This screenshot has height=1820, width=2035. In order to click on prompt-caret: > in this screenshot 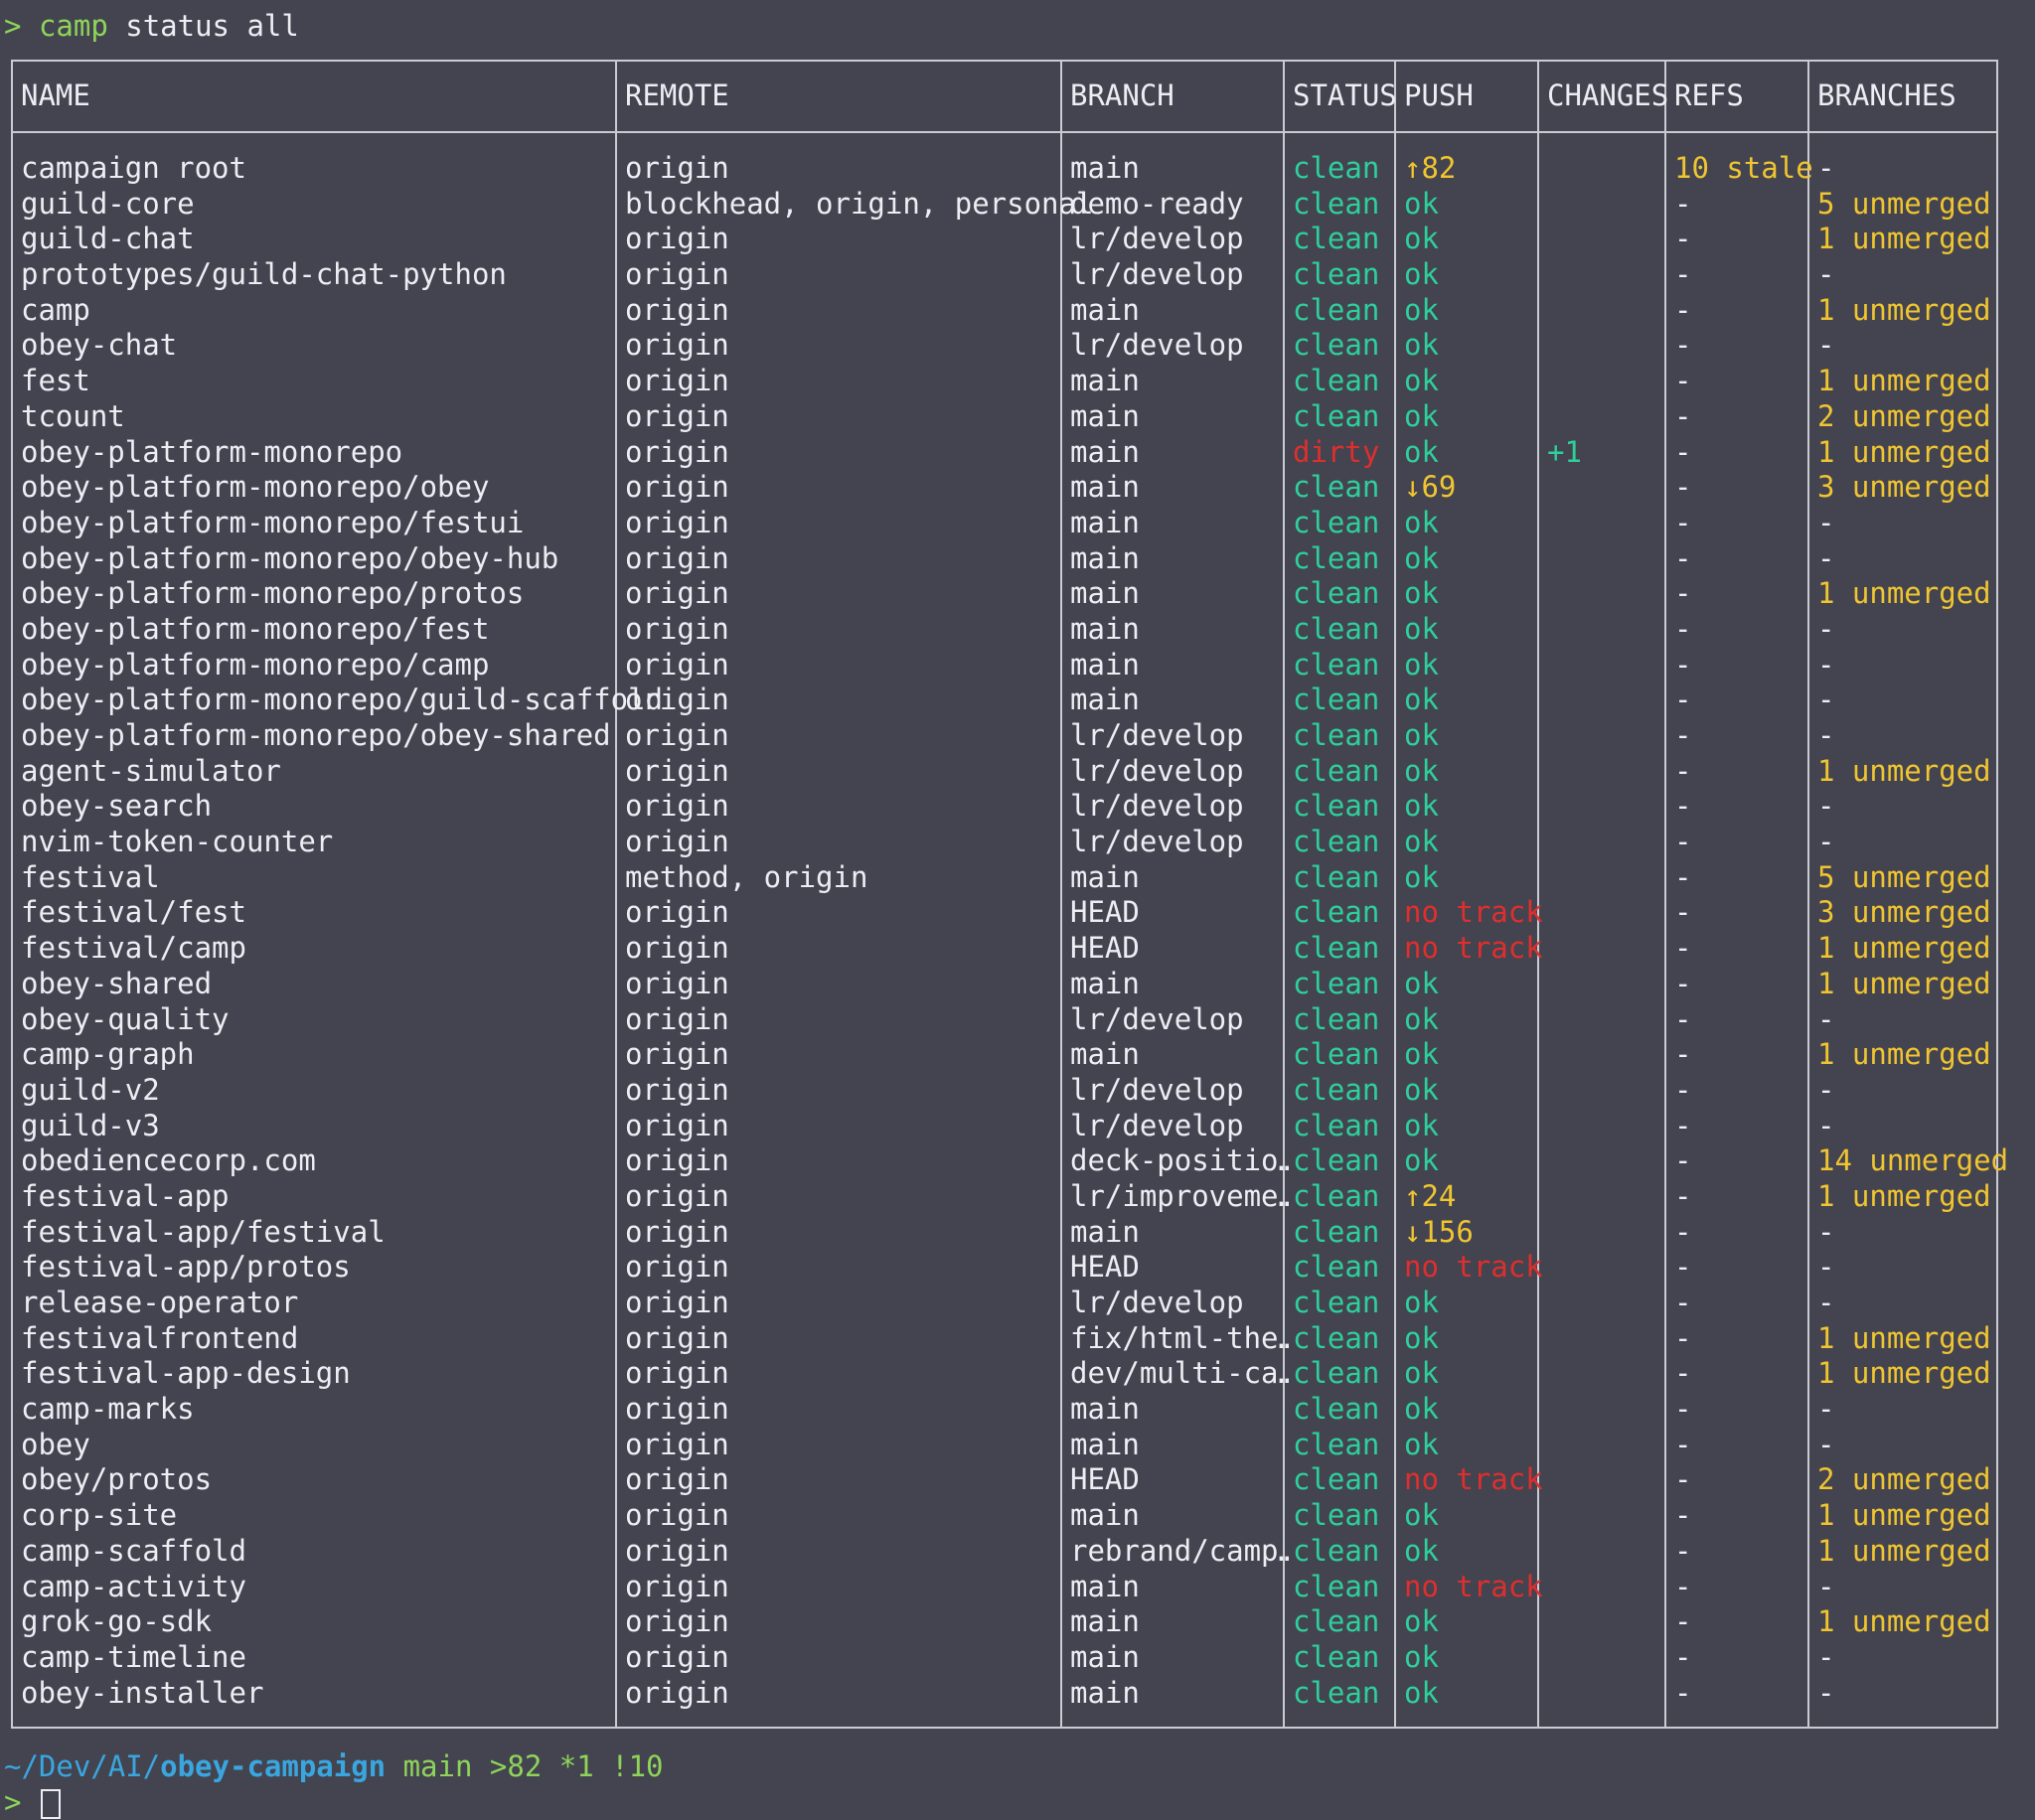, I will do `click(13, 26)`.